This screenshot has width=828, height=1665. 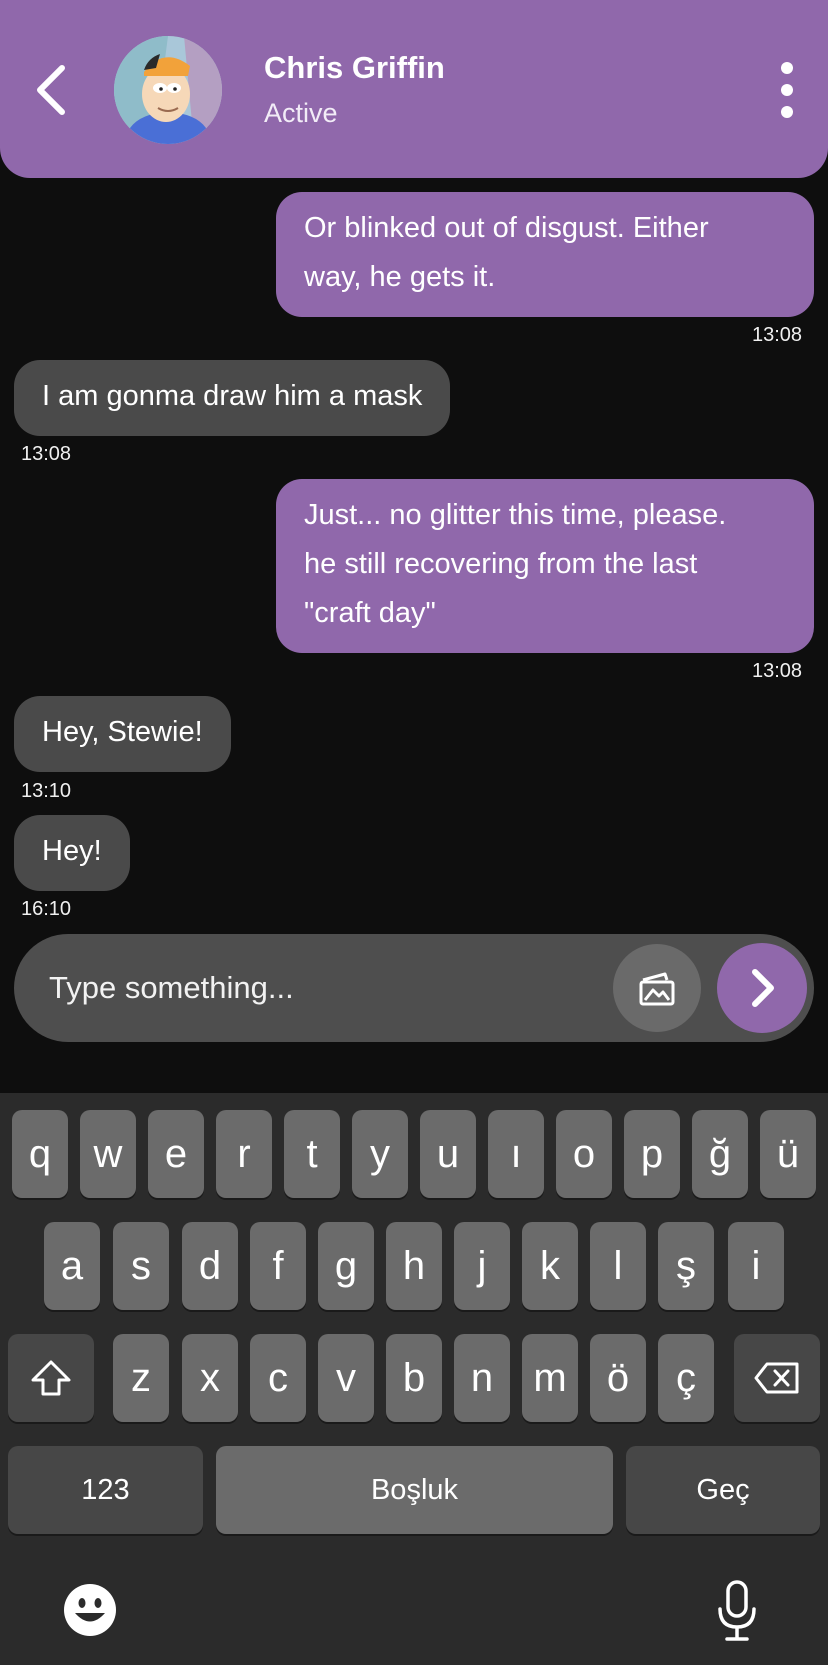 What do you see at coordinates (244, 1154) in the screenshot?
I see `key-r: r` at bounding box center [244, 1154].